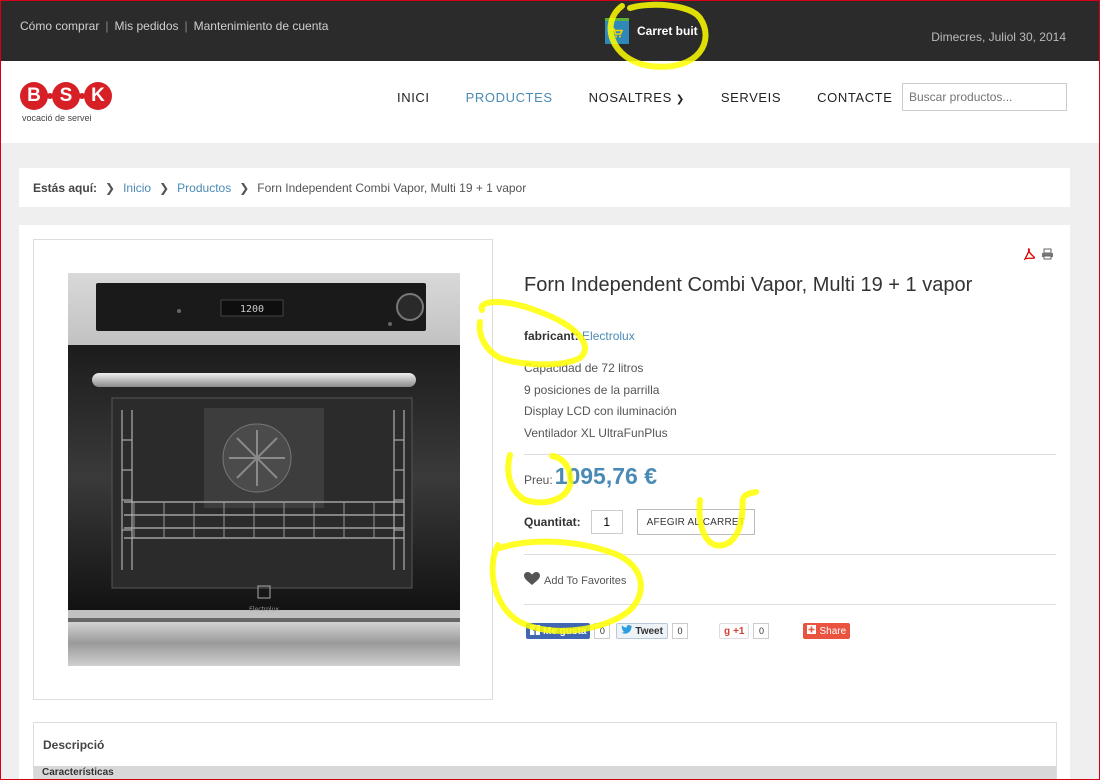 This screenshot has width=1100, height=780. I want to click on nav-productes: PRODUCTES, so click(509, 97).